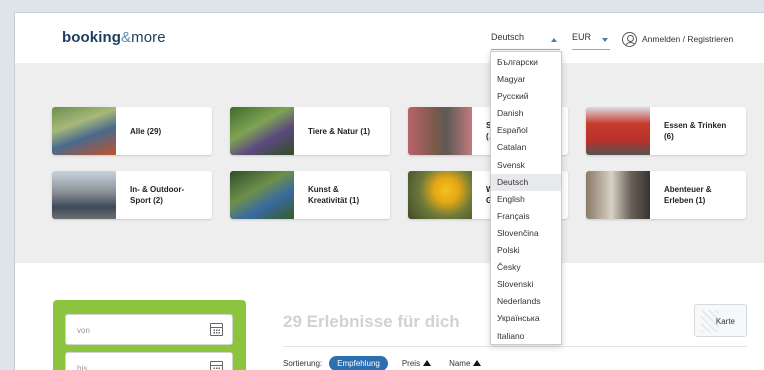 Image resolution: width=764 pixels, height=370 pixels. Describe the element at coordinates (391, 362) in the screenshot. I see `sort-bar: Sortierung: Empfehlung Preis Name` at that location.